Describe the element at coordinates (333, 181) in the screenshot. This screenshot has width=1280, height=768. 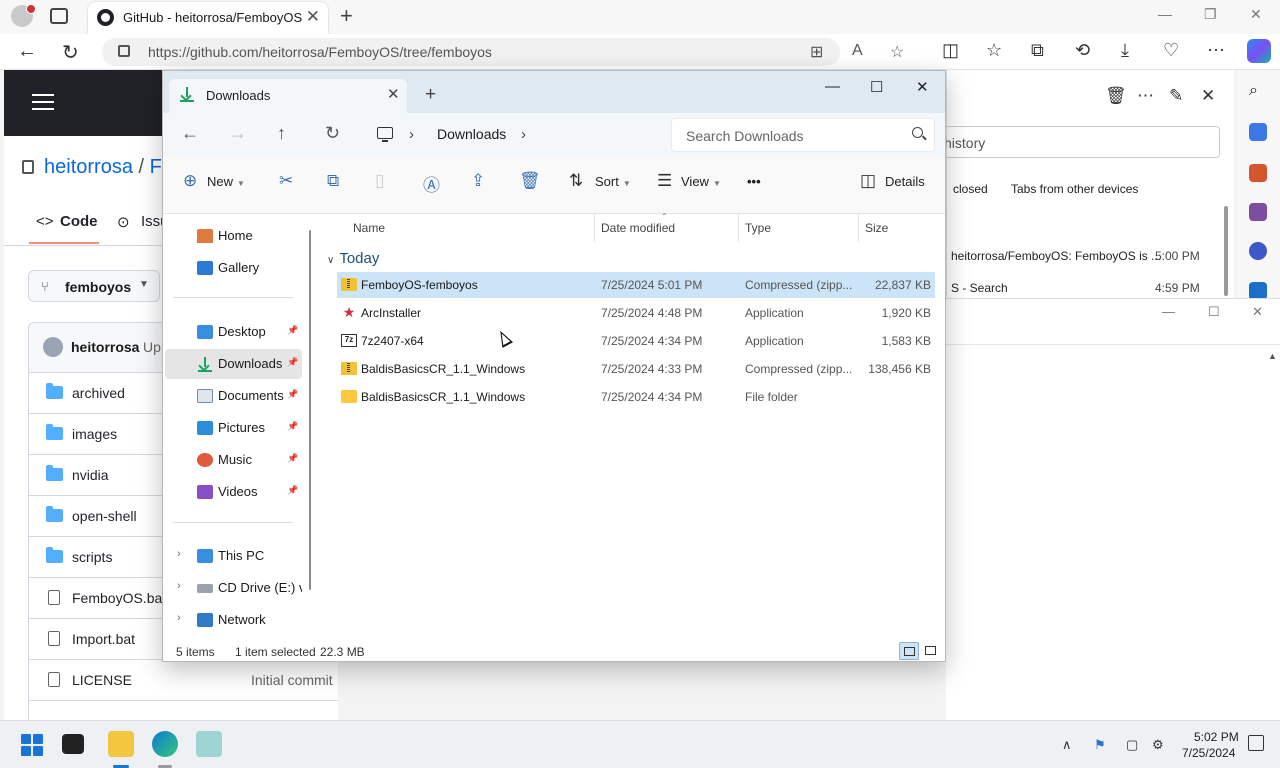
I see `copy-icon: ⧉` at that location.